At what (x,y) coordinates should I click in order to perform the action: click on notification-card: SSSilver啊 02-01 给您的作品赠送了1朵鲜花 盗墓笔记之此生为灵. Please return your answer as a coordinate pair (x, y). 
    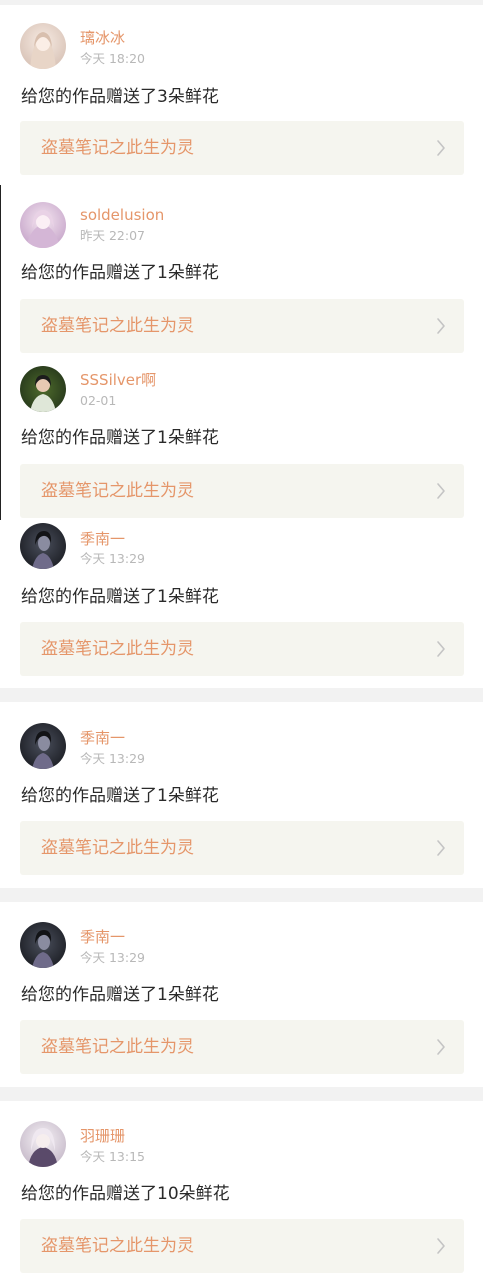
    Looking at the image, I should click on (241, 438).